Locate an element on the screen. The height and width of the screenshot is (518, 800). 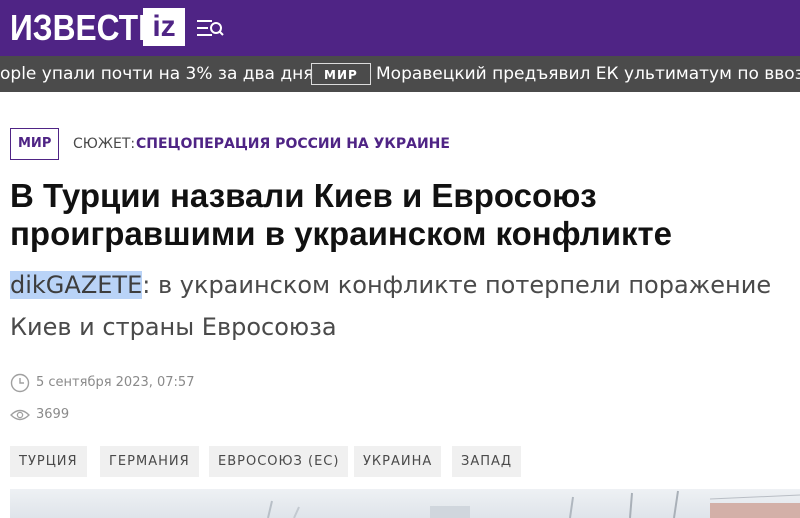
story-label: СЮЖЕТ: is located at coordinates (104, 144).